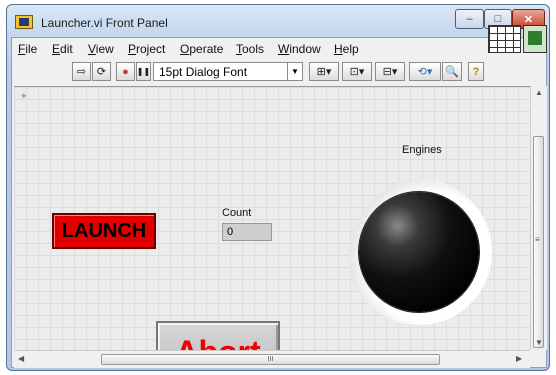  I want to click on menu-window: Window, so click(299, 49).